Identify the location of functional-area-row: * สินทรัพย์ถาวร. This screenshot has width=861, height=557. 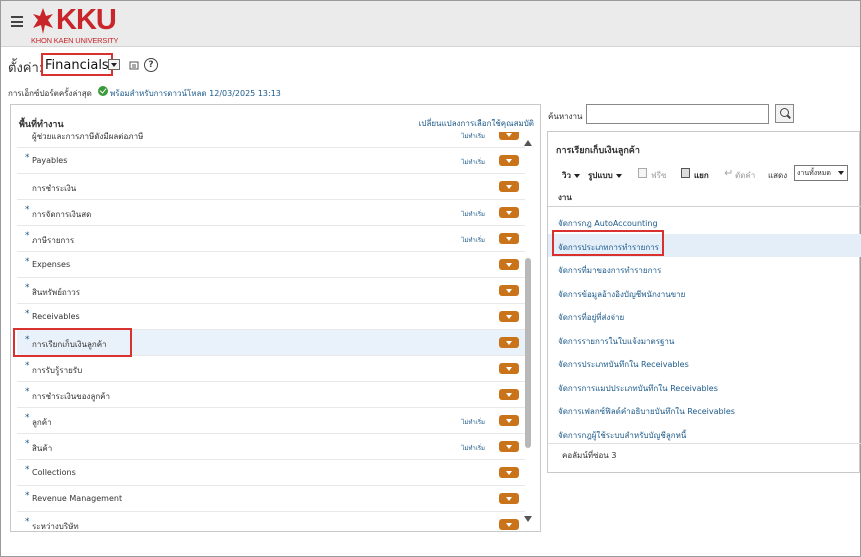
(271, 291).